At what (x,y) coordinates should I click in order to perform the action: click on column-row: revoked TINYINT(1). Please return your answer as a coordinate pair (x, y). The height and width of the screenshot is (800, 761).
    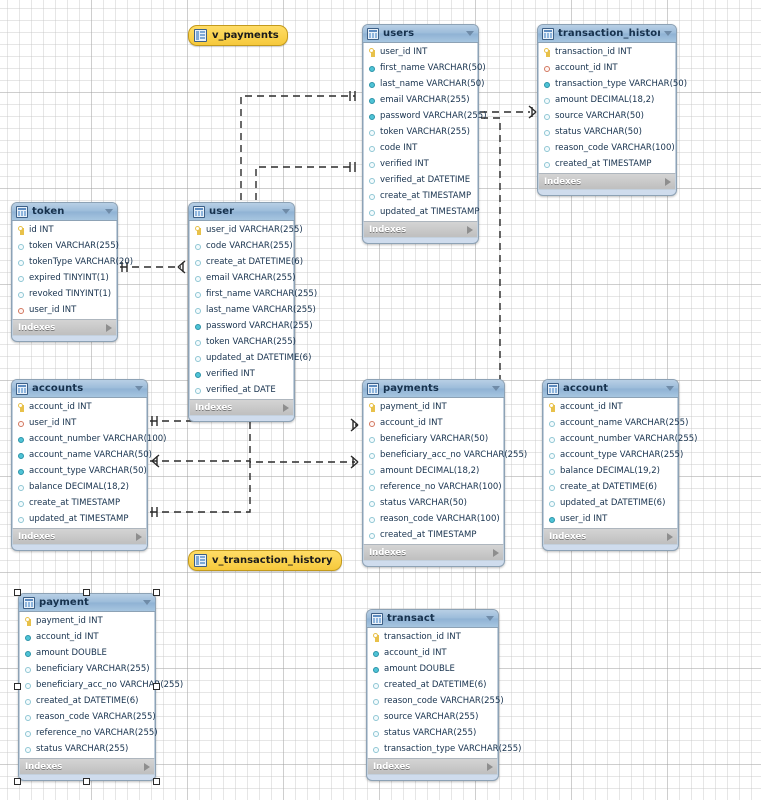
    Looking at the image, I should click on (64, 294).